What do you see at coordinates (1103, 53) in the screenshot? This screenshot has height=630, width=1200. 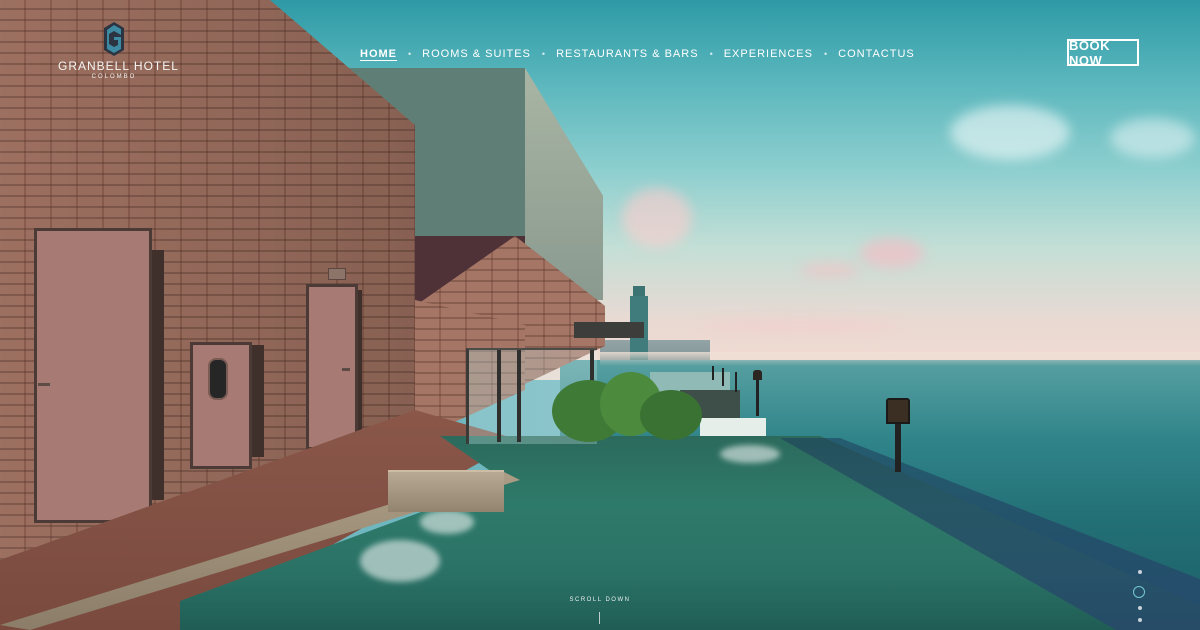 I see `book-now-button: BOOK NOW` at bounding box center [1103, 53].